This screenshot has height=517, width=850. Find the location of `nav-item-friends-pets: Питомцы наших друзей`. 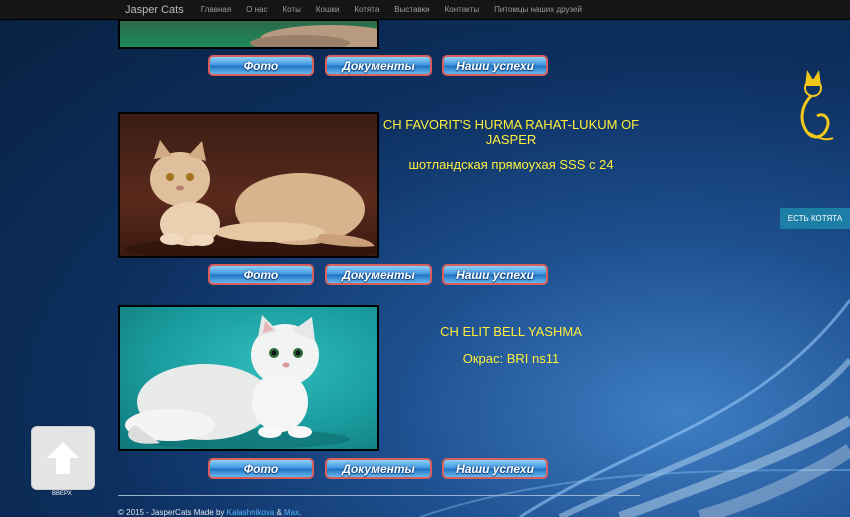

nav-item-friends-pets: Питомцы наших друзей is located at coordinates (538, 9).